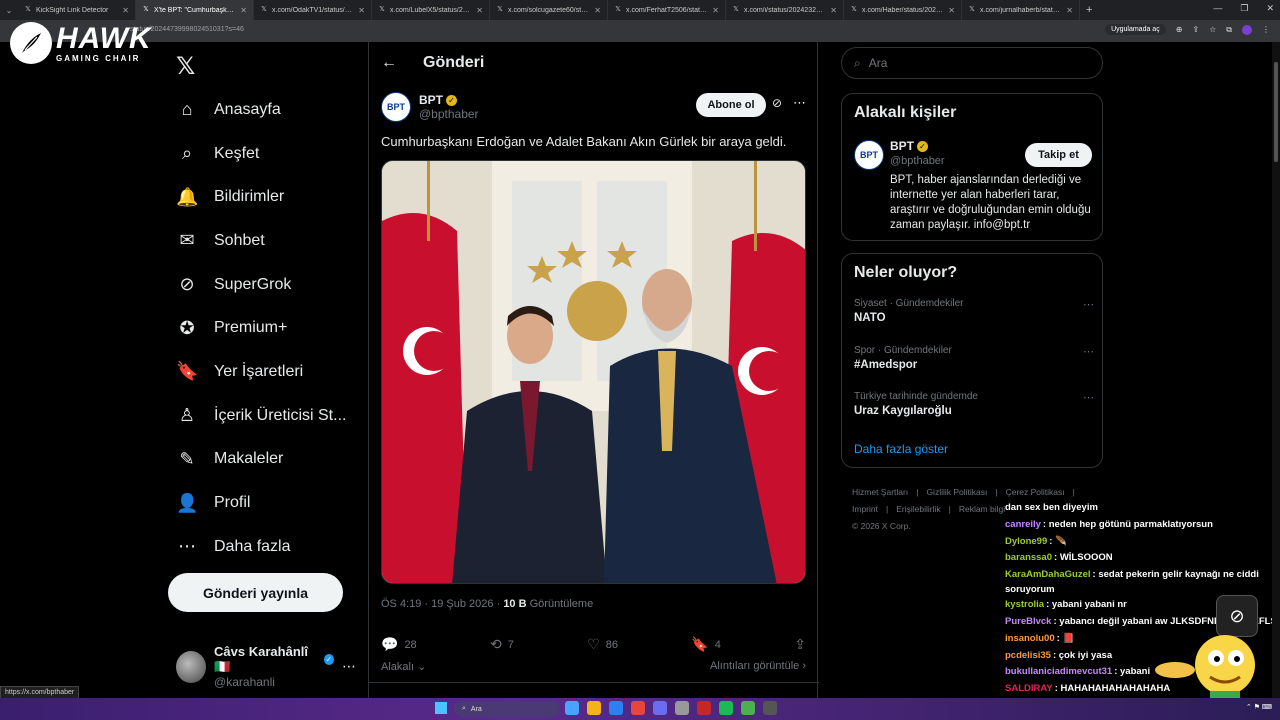  What do you see at coordinates (903, 10) in the screenshot?
I see `browser-tab: 𝕏x.com/Haber/status/202441221... ✕` at bounding box center [903, 10].